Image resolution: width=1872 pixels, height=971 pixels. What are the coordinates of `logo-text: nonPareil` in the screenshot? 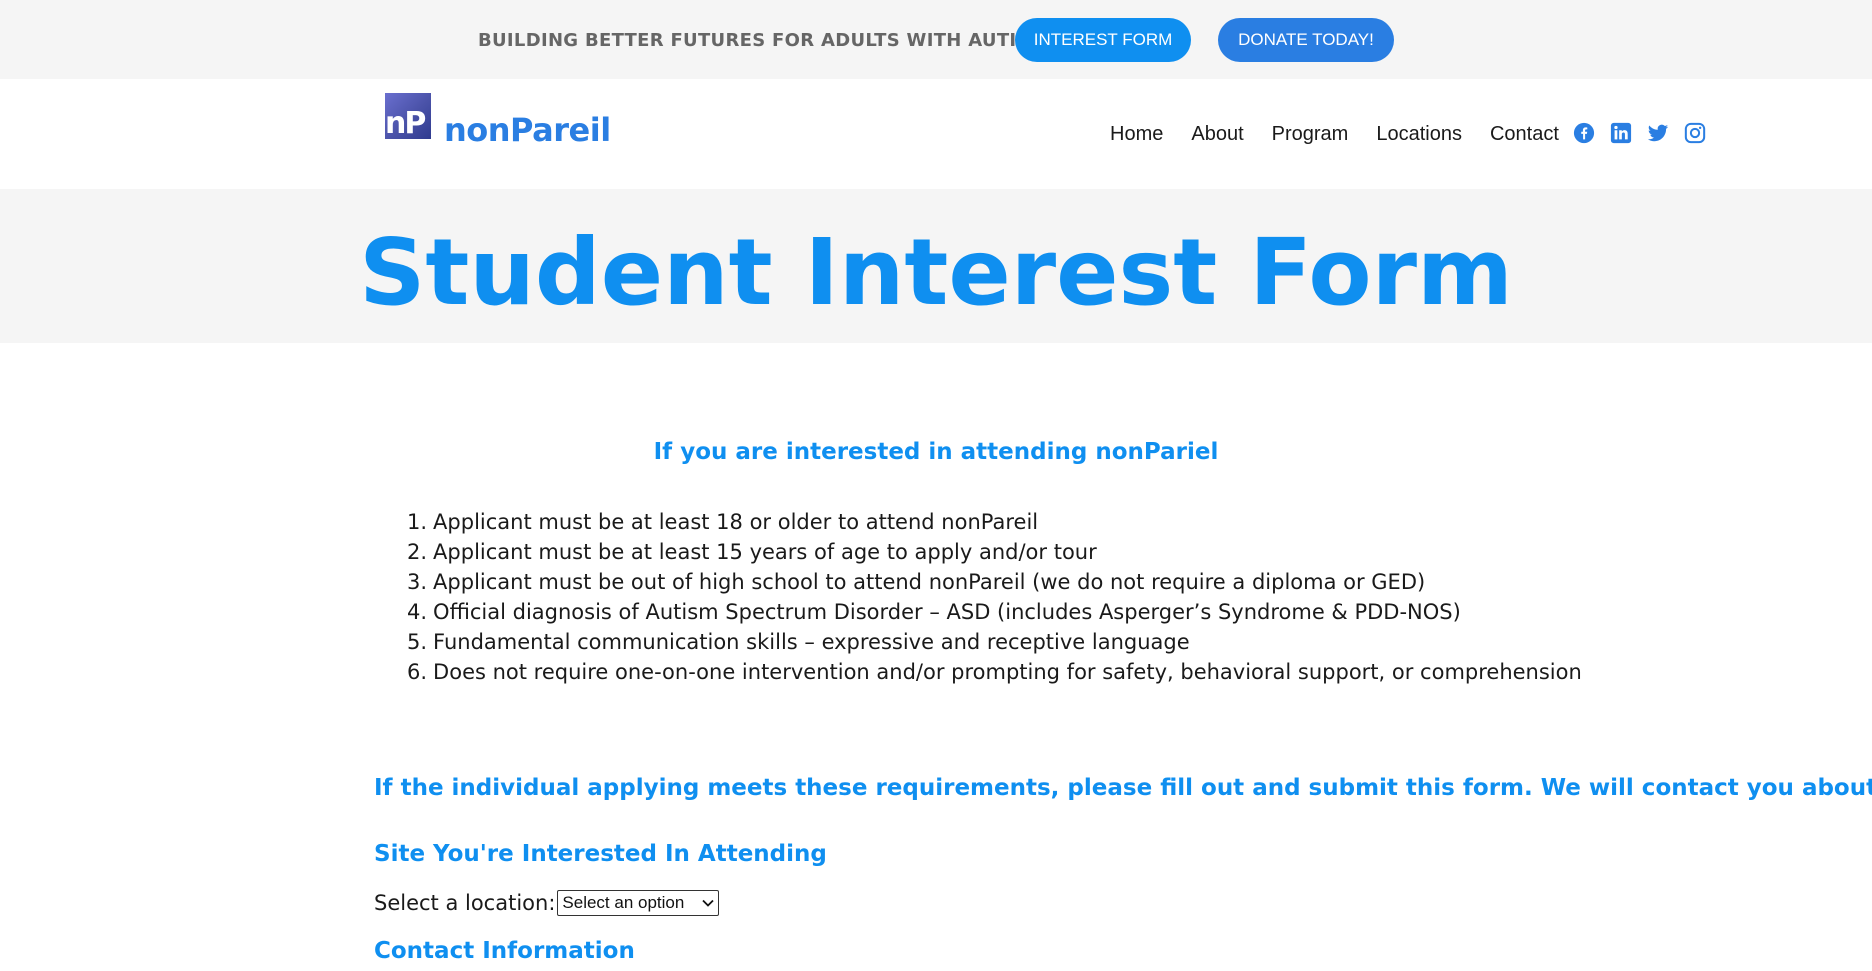 It's located at (527, 130).